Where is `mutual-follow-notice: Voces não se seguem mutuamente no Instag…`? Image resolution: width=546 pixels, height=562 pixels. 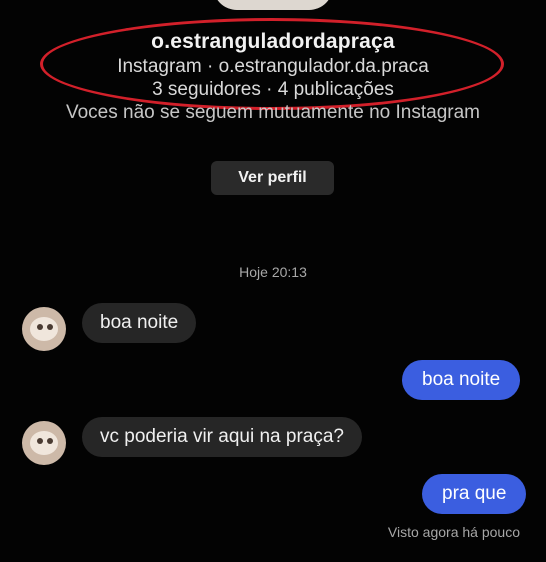
mutual-follow-notice: Voces não se seguem mutuamente no Instag… is located at coordinates (273, 112).